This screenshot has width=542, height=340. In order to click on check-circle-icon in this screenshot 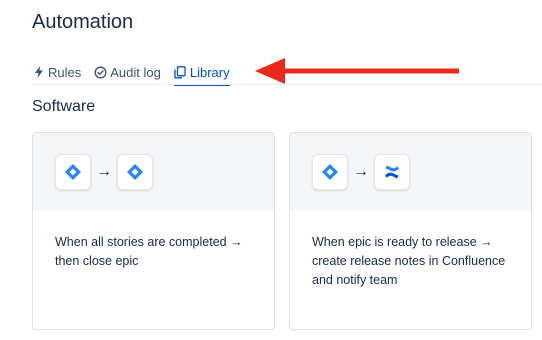, I will do `click(100, 72)`.